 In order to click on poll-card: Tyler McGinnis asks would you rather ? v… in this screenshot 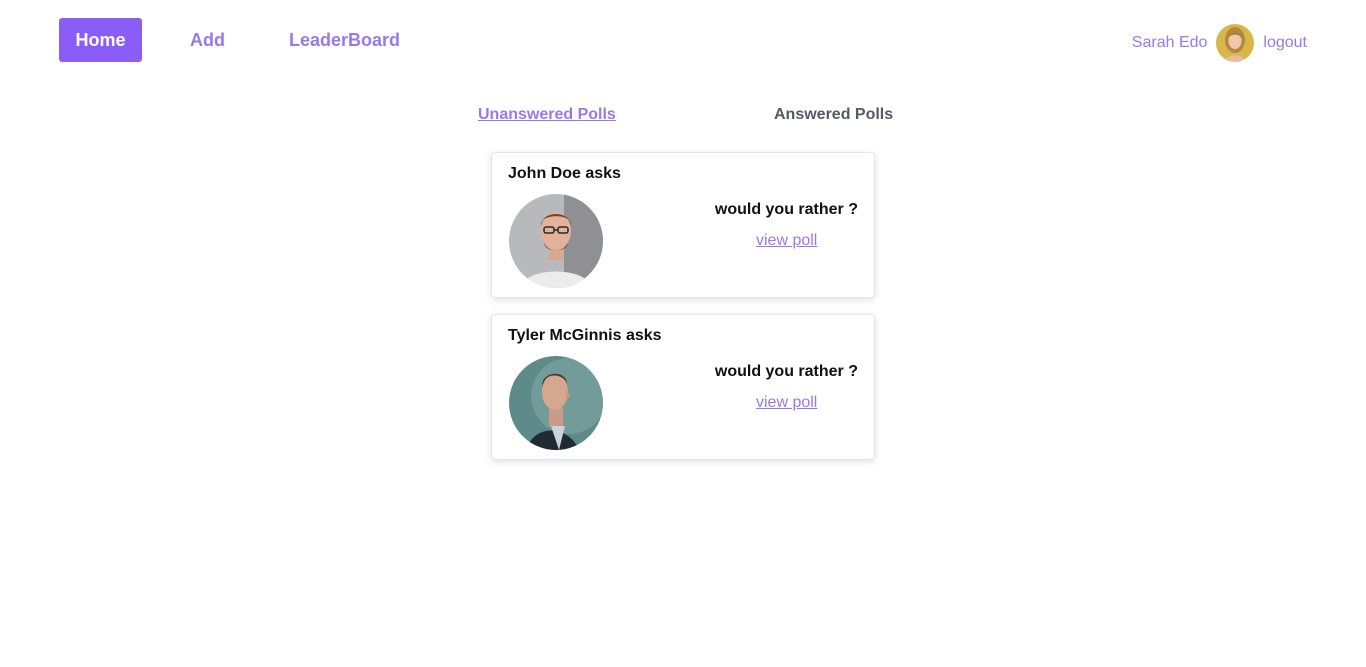, I will do `click(683, 387)`.